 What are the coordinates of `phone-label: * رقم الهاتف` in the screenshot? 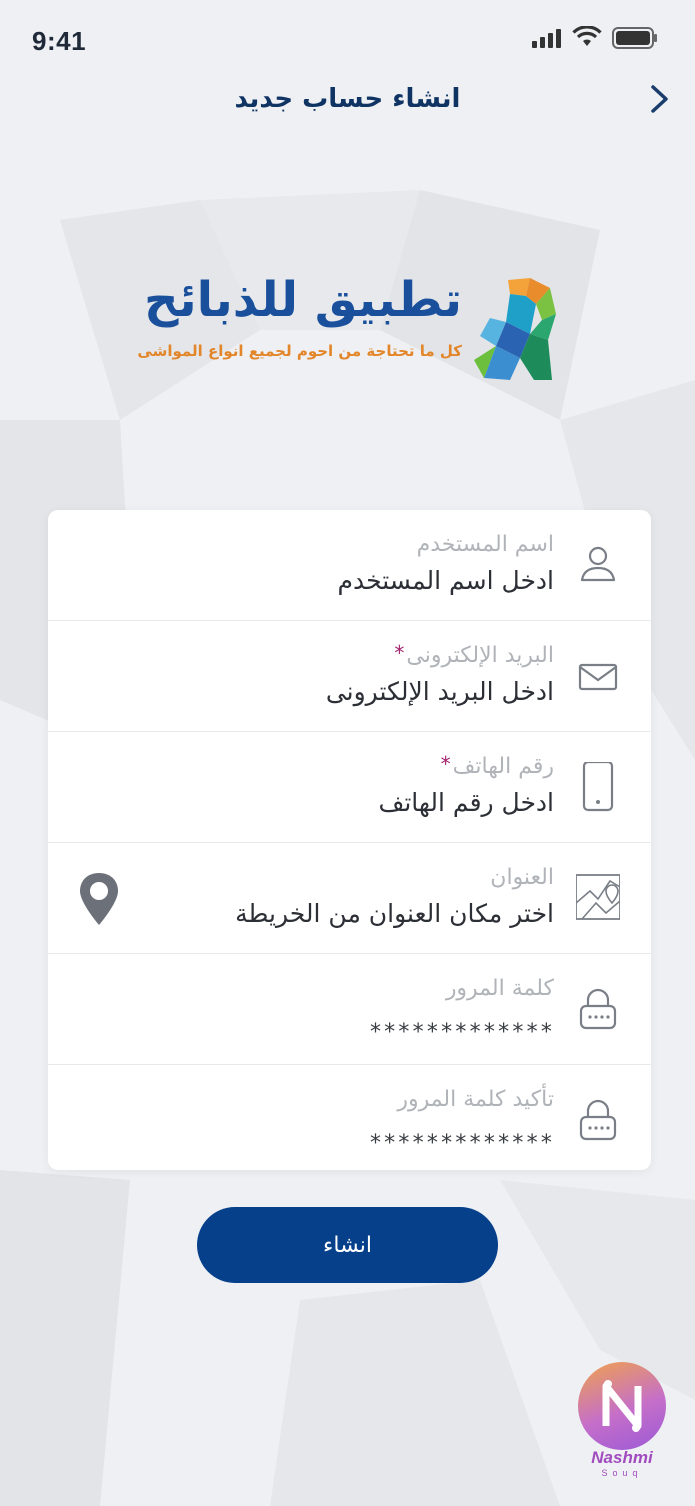 It's located at (497, 765).